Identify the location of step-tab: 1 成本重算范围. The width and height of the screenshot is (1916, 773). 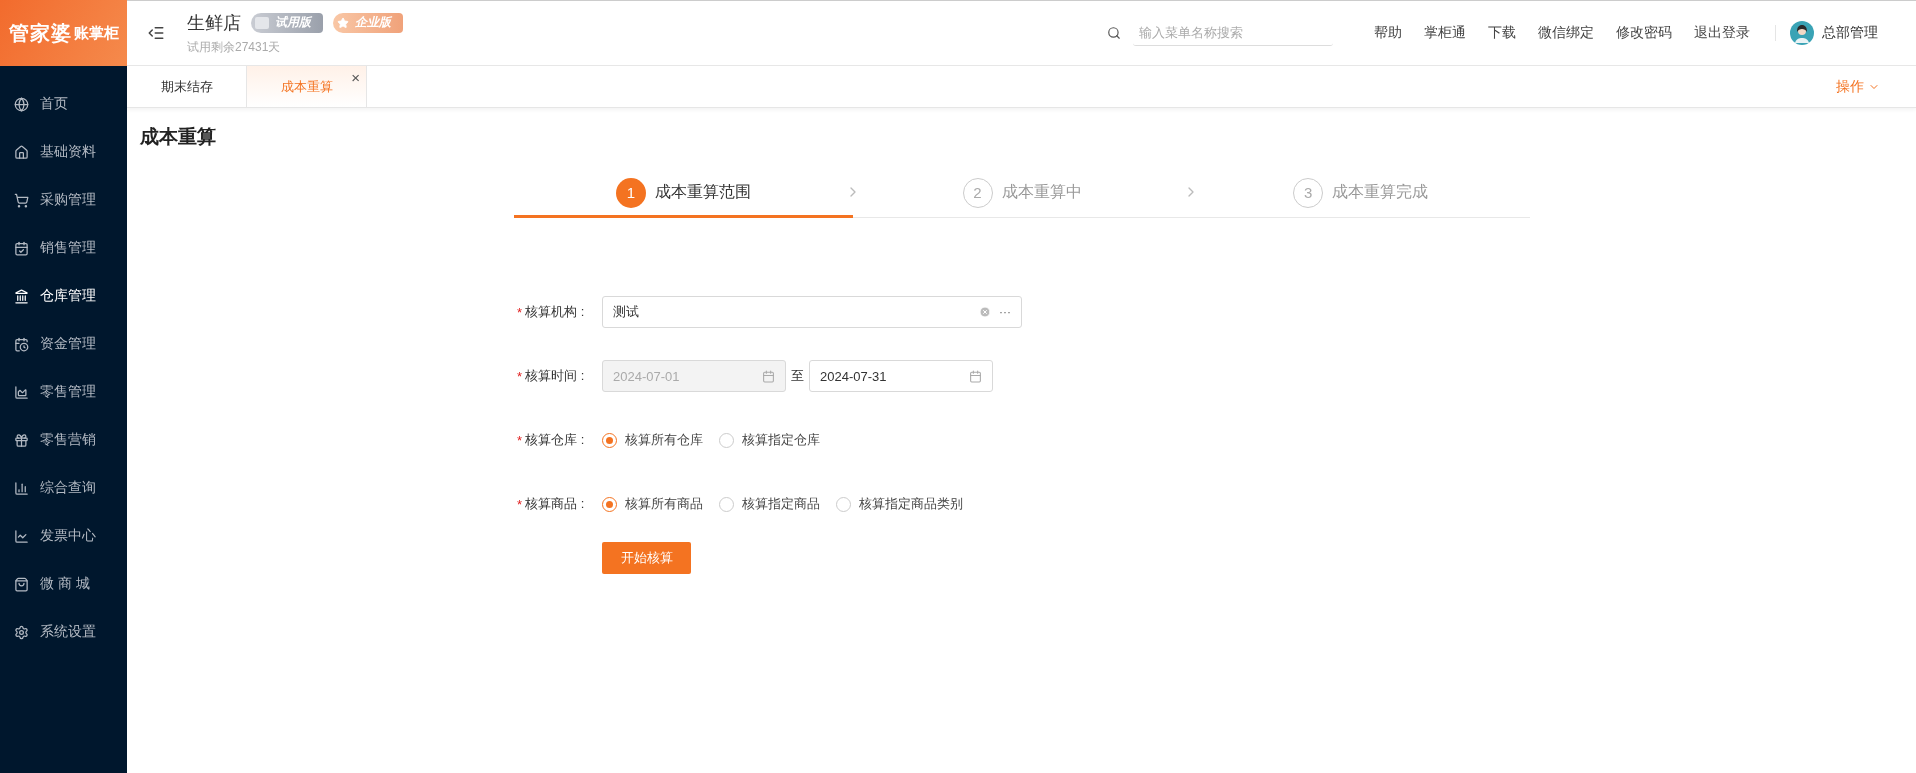
(683, 194).